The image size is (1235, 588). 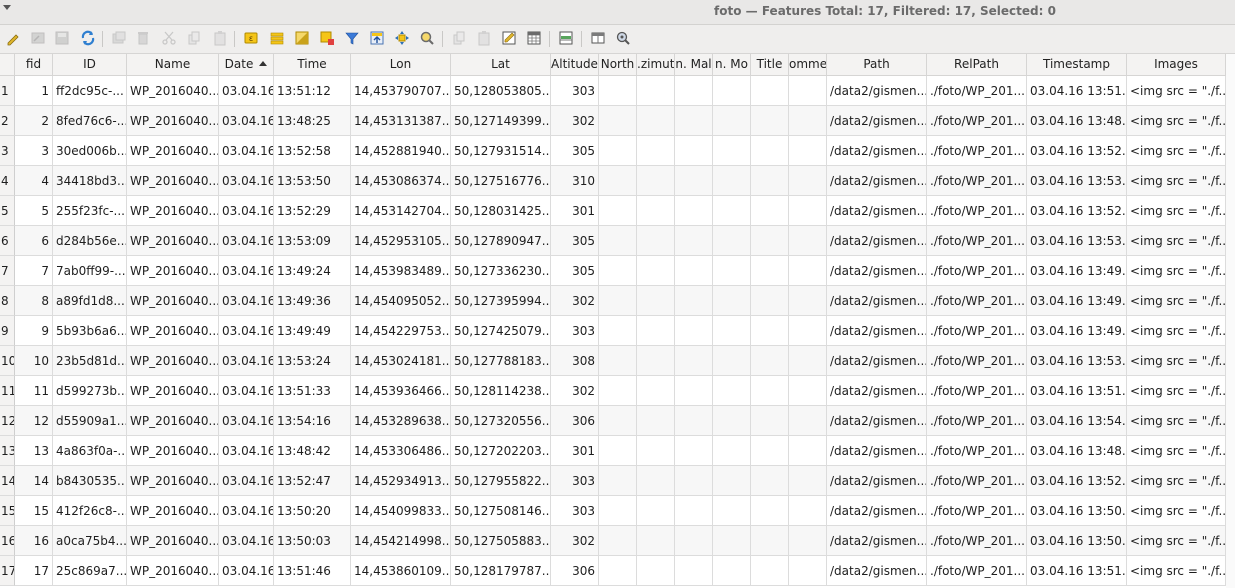 What do you see at coordinates (312, 391) in the screenshot?
I see `cell-time: 13:51:33` at bounding box center [312, 391].